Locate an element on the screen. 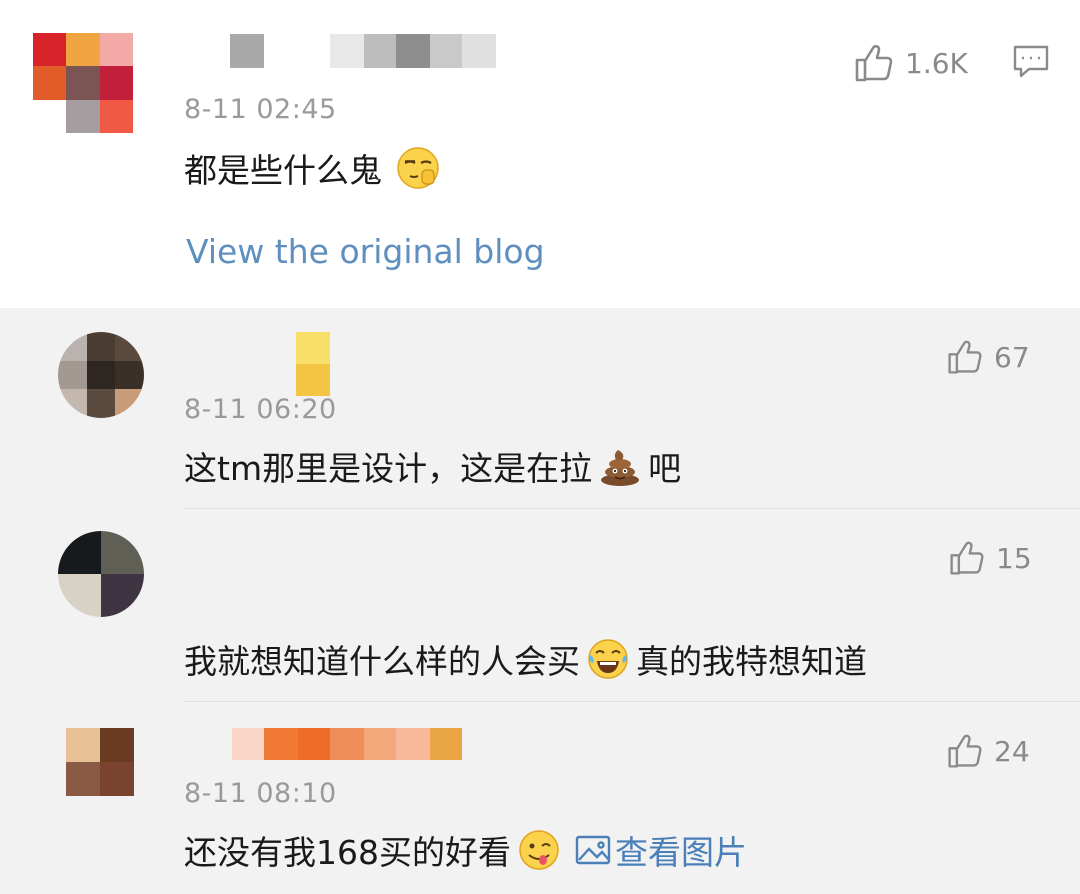 The image size is (1080, 894). comment-text-content: 都是些什么鬼 is located at coordinates (283, 170).